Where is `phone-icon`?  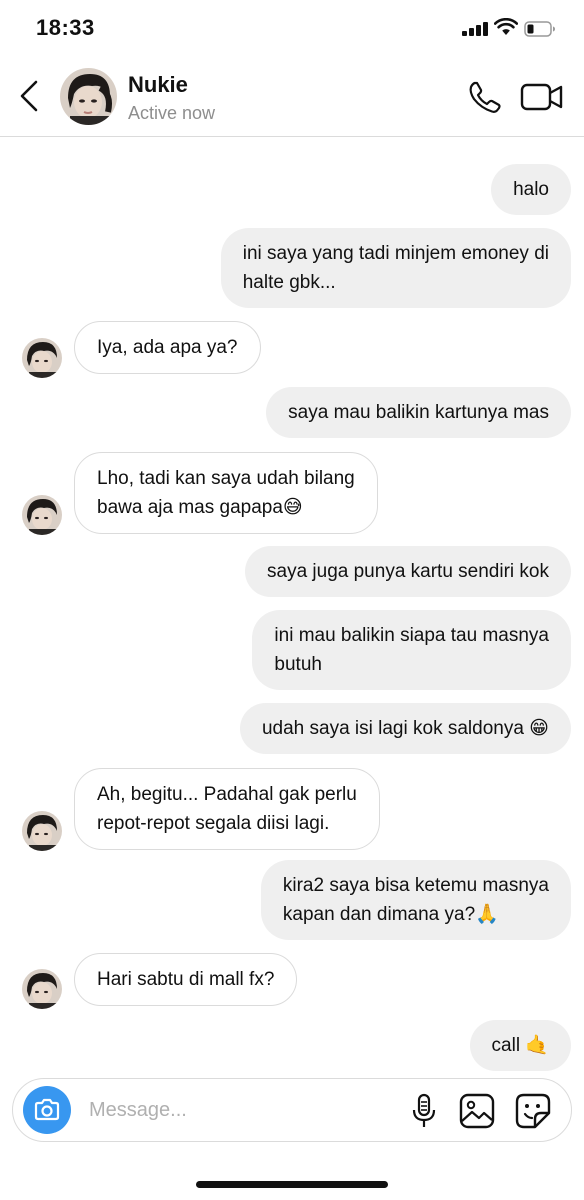
phone-icon is located at coordinates (485, 97).